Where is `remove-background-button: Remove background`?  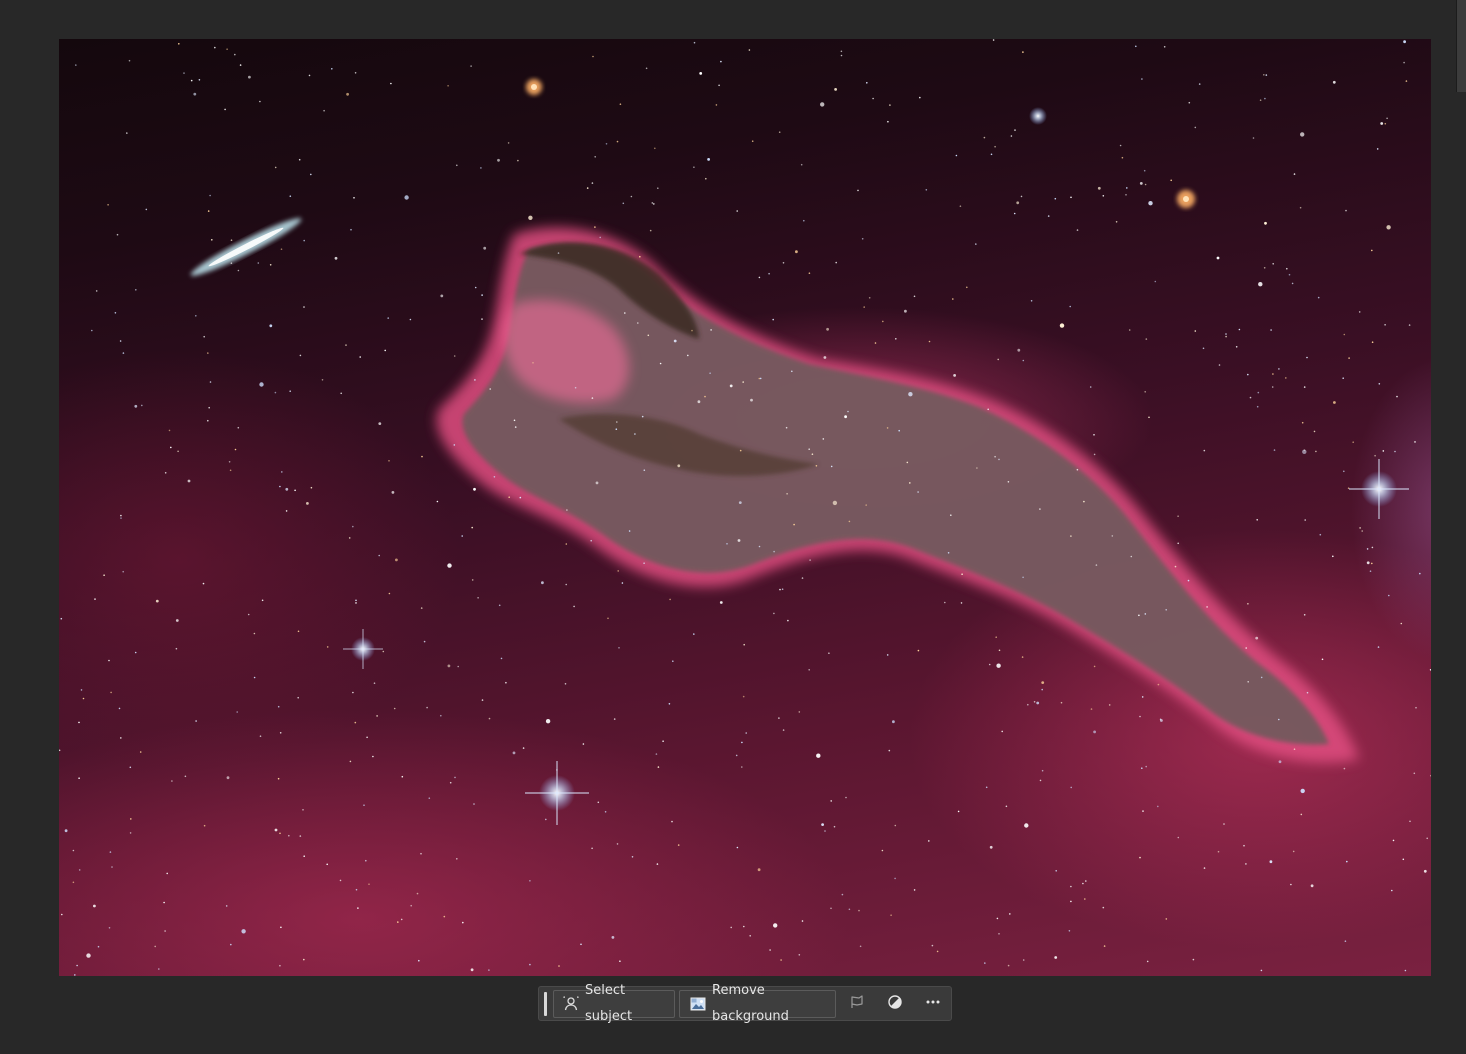 remove-background-button: Remove background is located at coordinates (757, 1003).